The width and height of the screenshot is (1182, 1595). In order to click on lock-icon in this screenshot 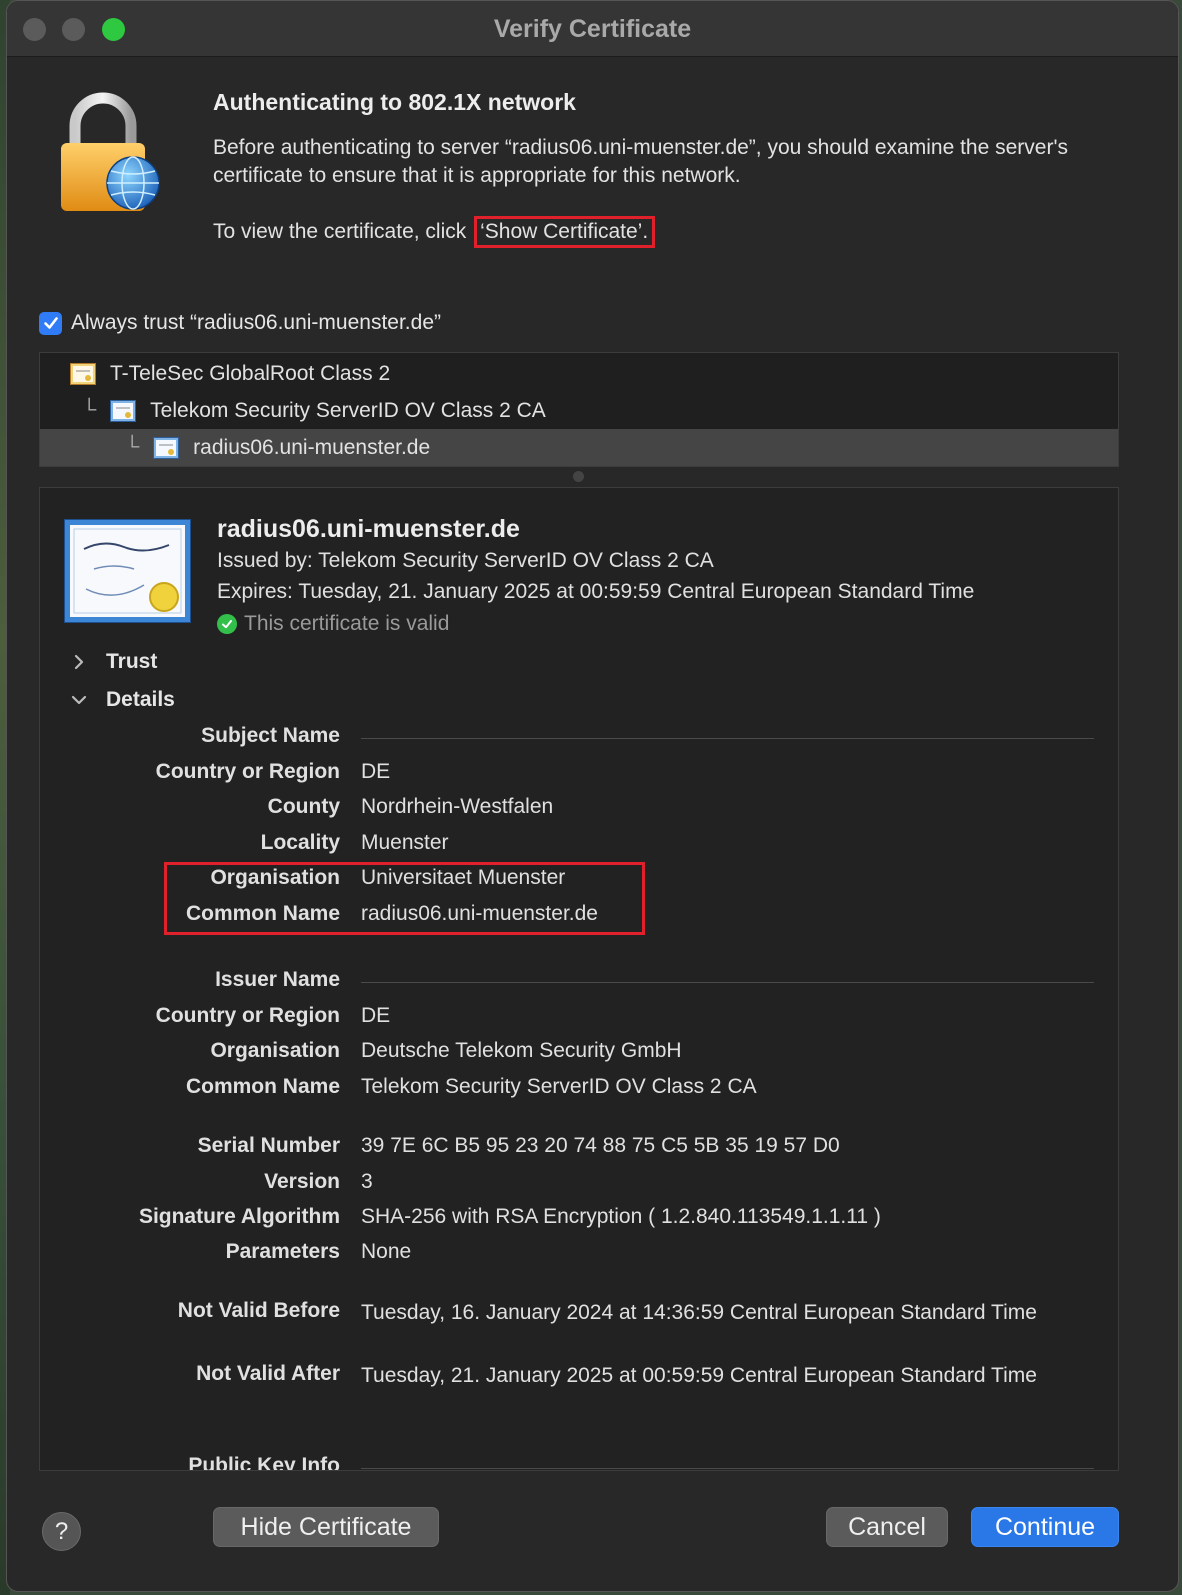, I will do `click(110, 151)`.